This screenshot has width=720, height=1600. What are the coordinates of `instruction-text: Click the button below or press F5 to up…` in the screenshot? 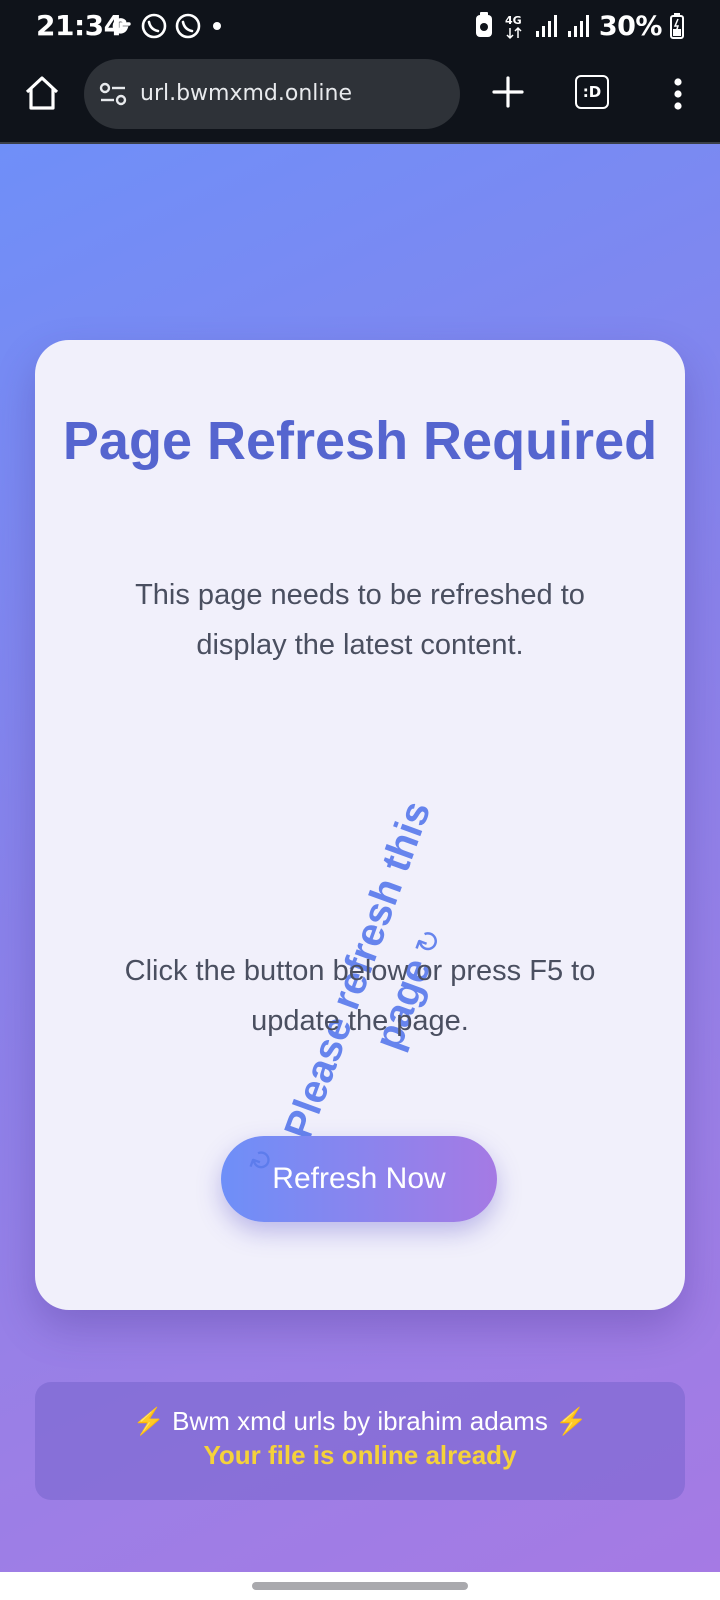 It's located at (360, 996).